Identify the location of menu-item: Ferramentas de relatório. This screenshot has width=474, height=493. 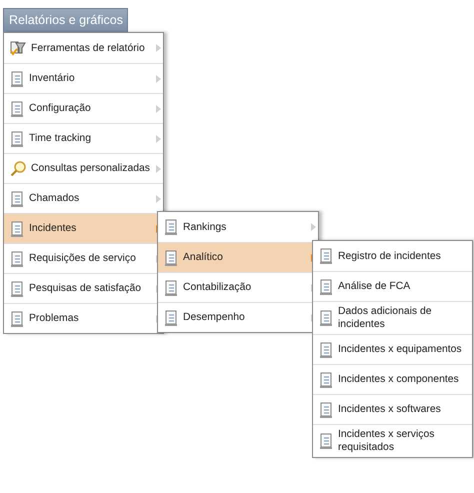
(83, 48).